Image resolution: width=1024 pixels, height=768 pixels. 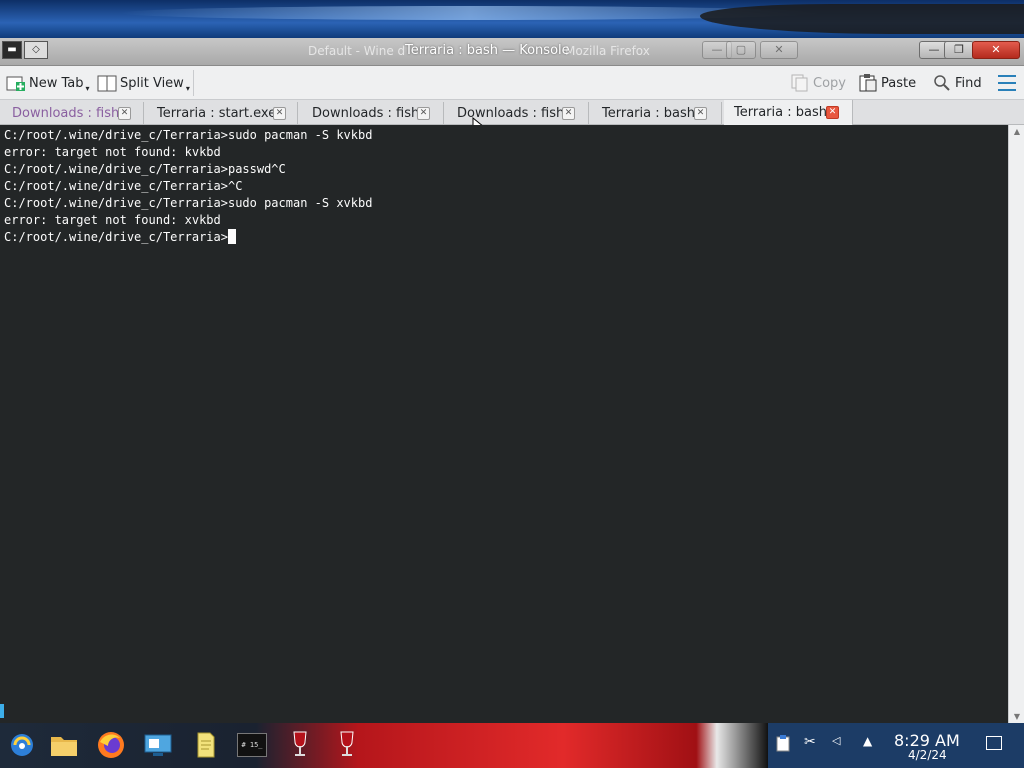 What do you see at coordinates (836, 740) in the screenshot?
I see `volume-icon: ◁` at bounding box center [836, 740].